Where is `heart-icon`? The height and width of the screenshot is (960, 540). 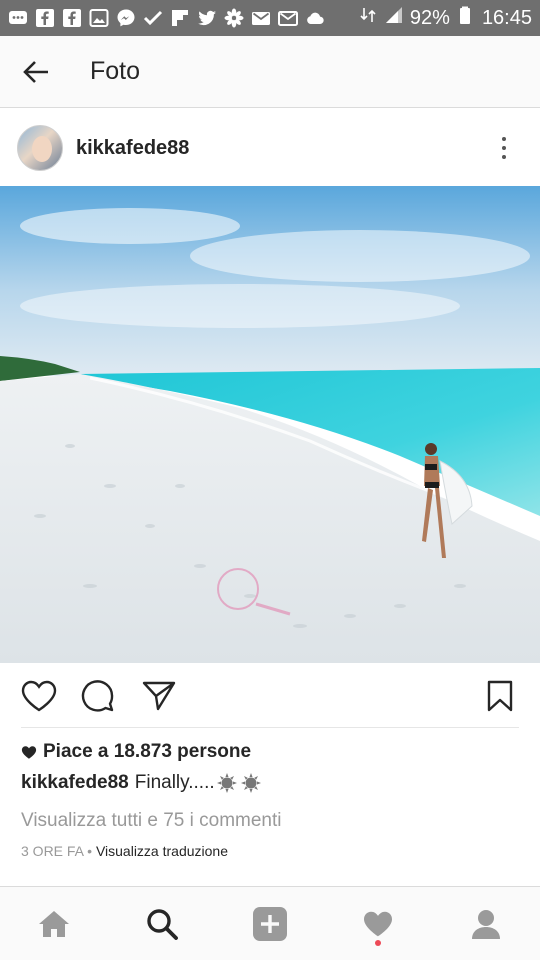
heart-icon is located at coordinates (378, 923).